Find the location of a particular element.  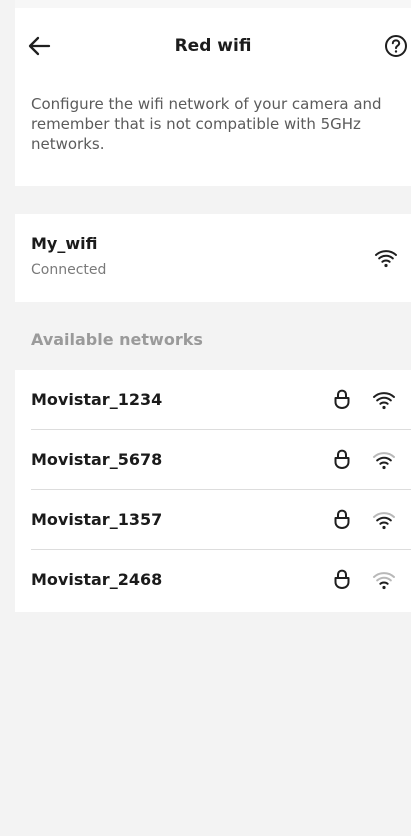

network-name: Movistar_1357 is located at coordinates (97, 519).